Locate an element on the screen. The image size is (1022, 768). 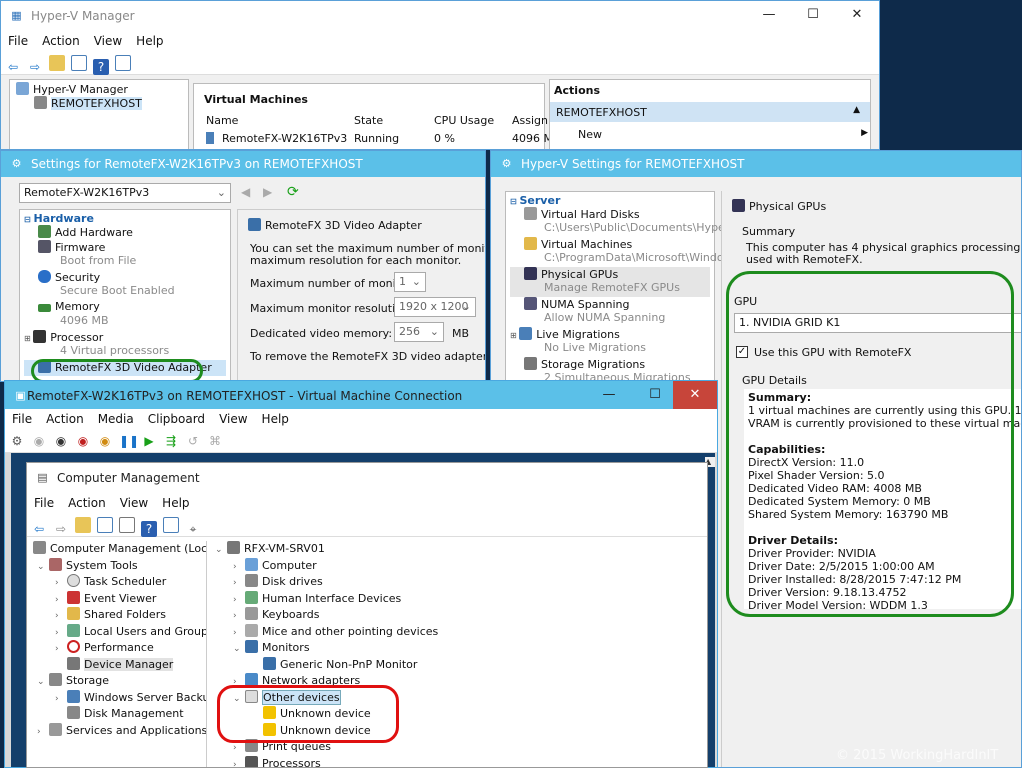
properties-icon is located at coordinates (127, 525).